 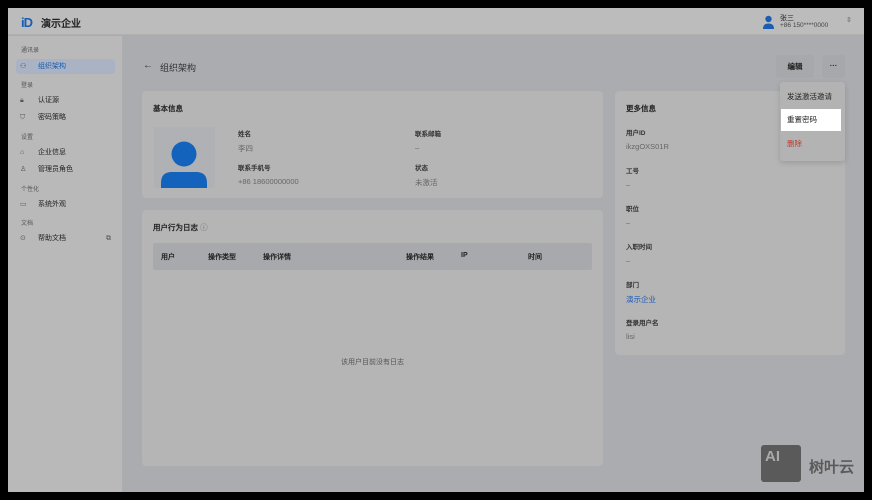 What do you see at coordinates (168, 108) in the screenshot?
I see `card-title: 基本信息` at bounding box center [168, 108].